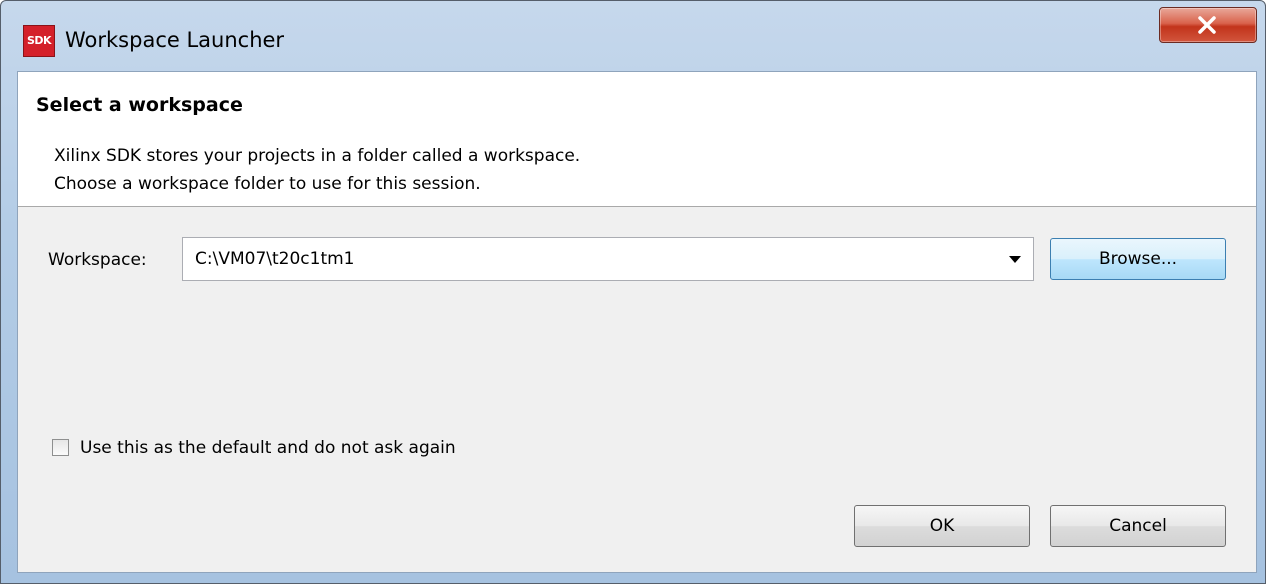 This screenshot has width=1266, height=584. I want to click on xilinx-sdk-icon: SDK, so click(39, 41).